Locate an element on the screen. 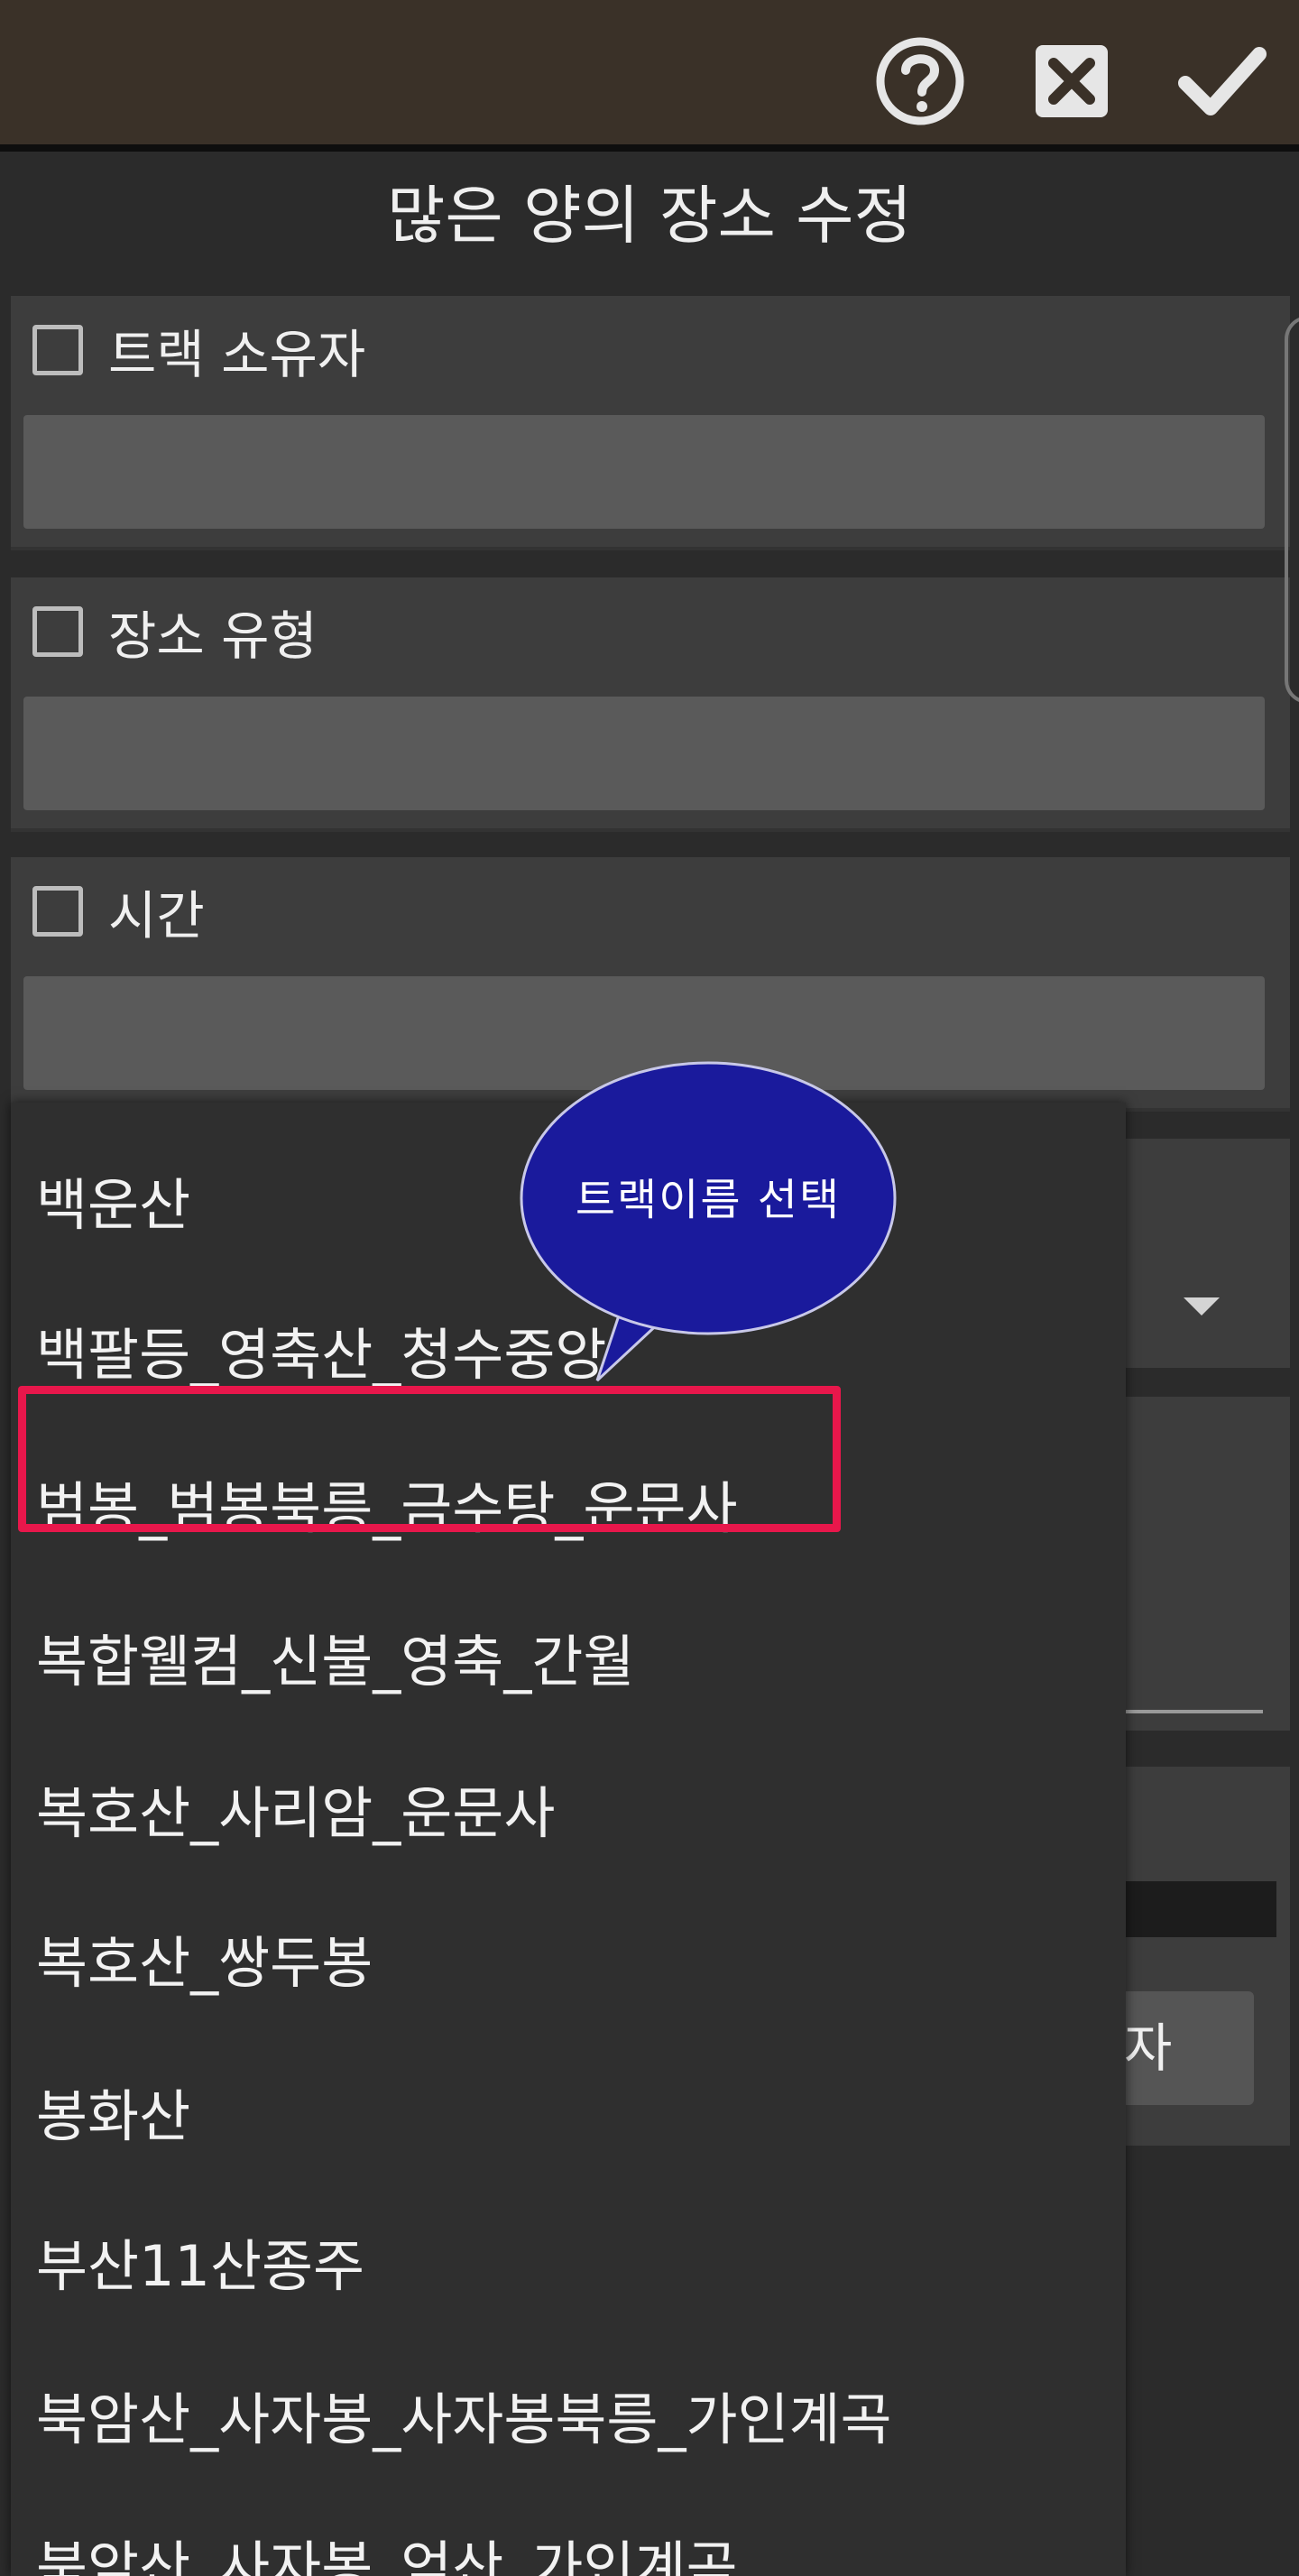 The height and width of the screenshot is (2576, 1299). list-item: 북암산_사자봉_억산_가인계곡 is located at coordinates (386, 2545).